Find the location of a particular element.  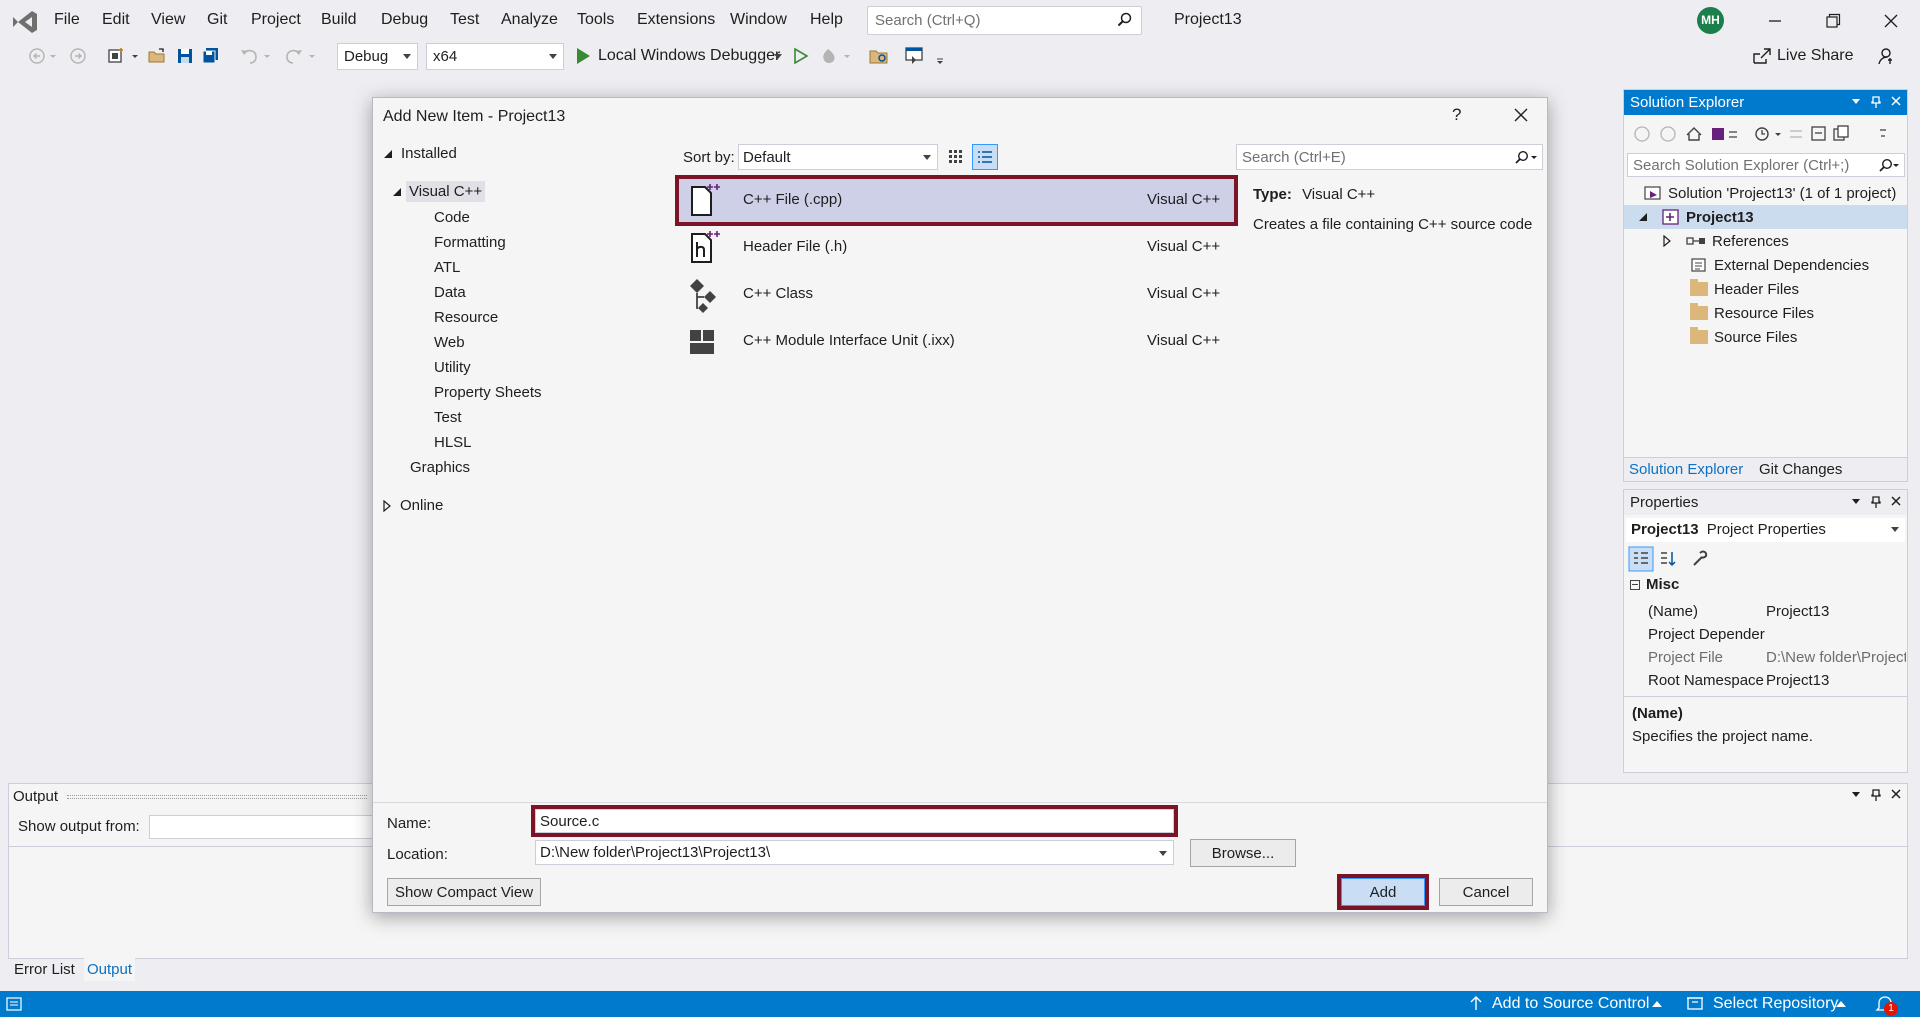

category-test: Test is located at coordinates (448, 417).